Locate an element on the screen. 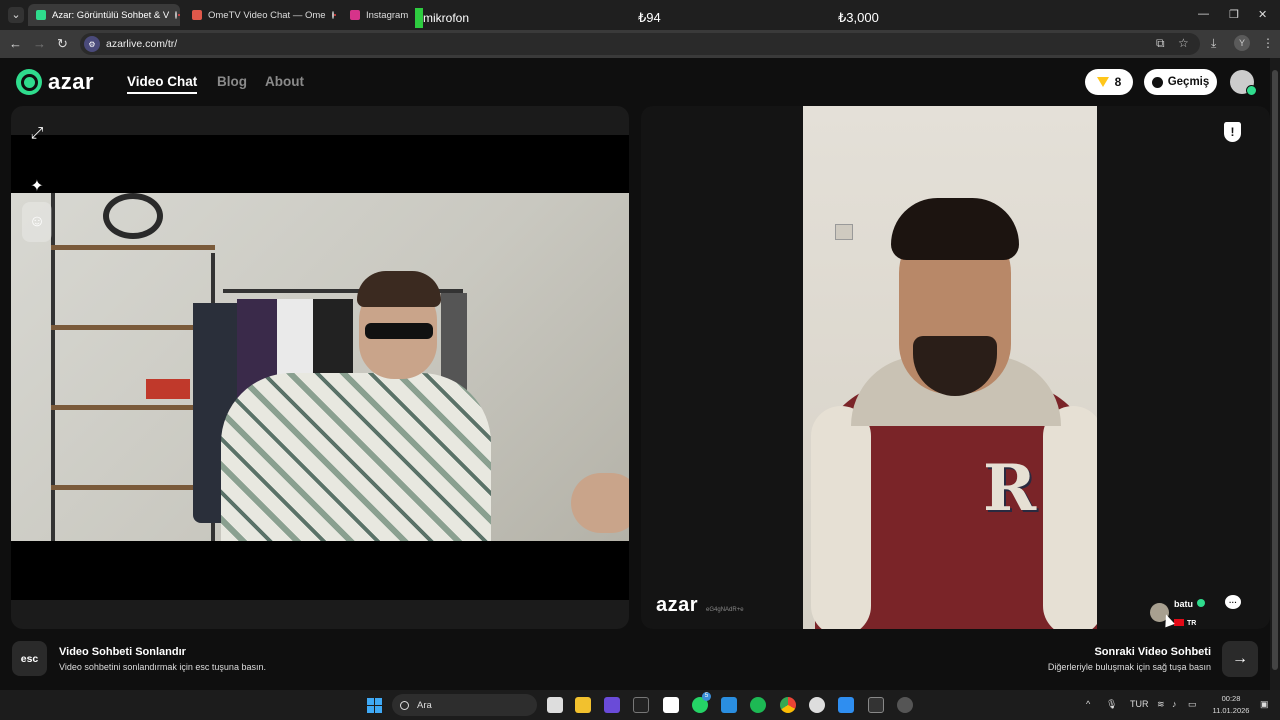  person-hand is located at coordinates (600, 503).